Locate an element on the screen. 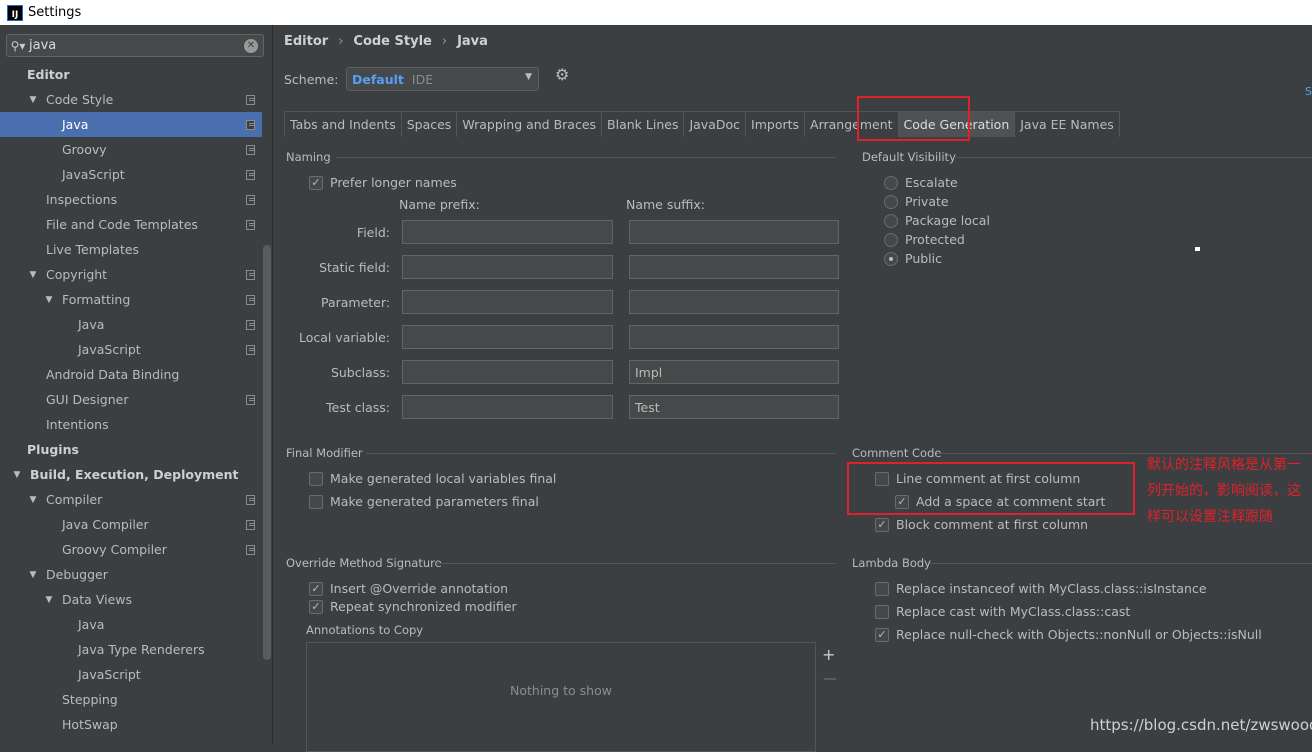 The image size is (1312, 752). tab-item: Spaces is located at coordinates (429, 124).